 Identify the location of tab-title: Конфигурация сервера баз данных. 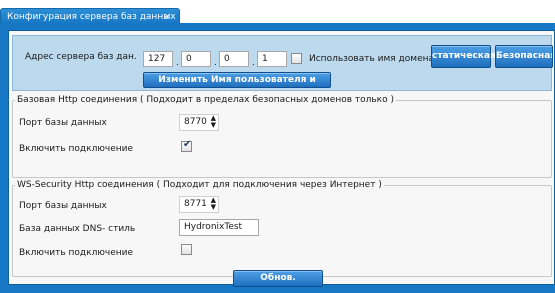
(91, 17).